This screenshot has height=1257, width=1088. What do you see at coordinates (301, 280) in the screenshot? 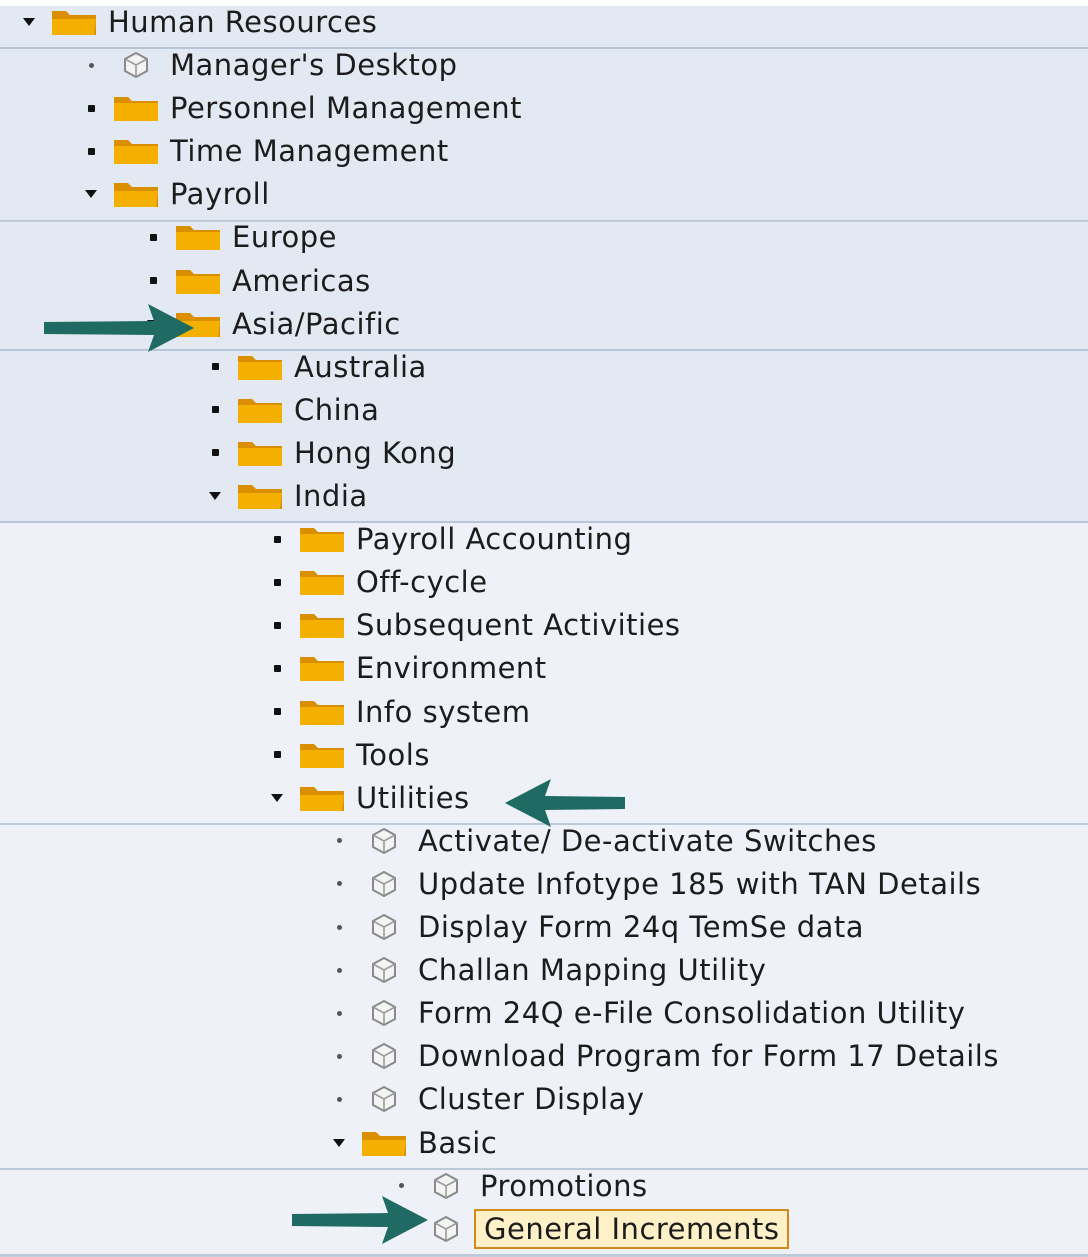
I see `tree-node-label: Americas` at bounding box center [301, 280].